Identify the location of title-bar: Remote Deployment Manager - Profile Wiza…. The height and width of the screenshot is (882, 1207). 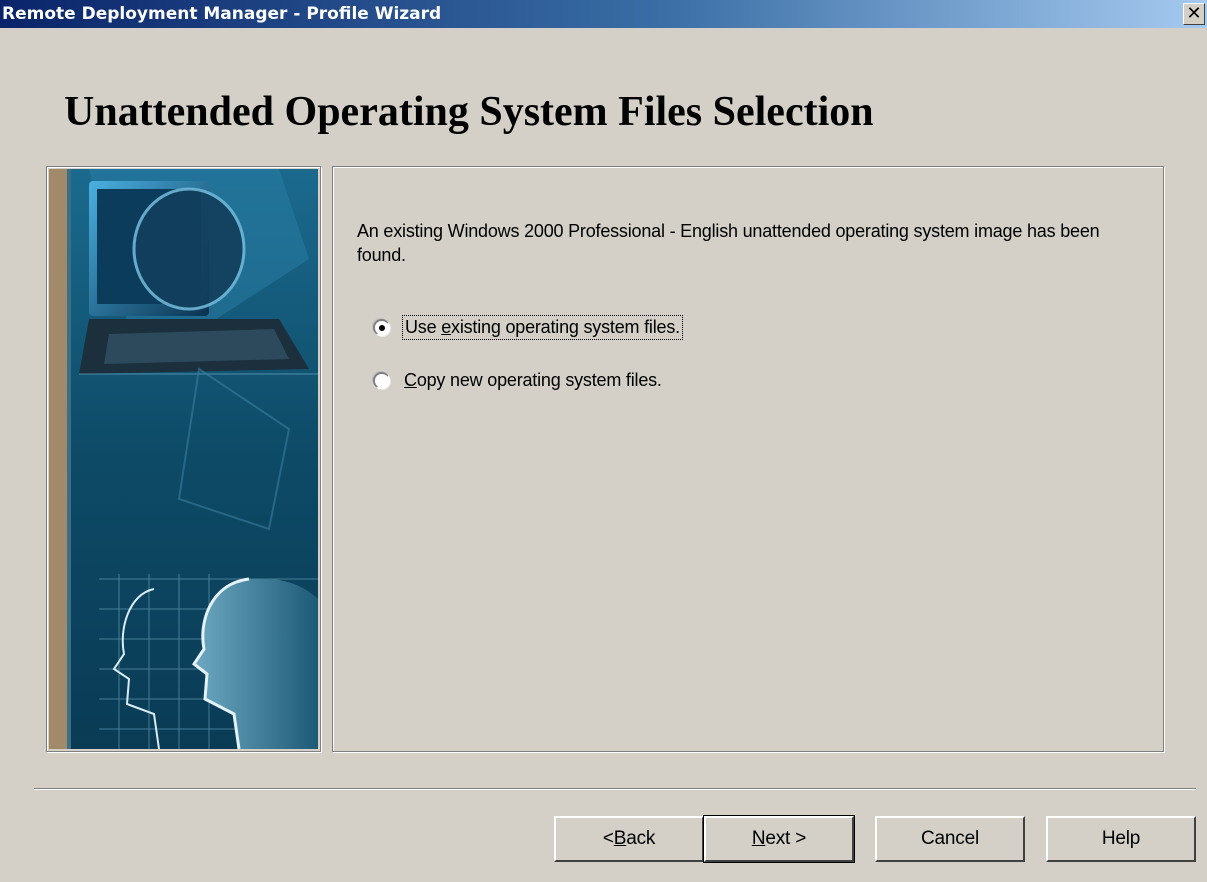
(603, 14).